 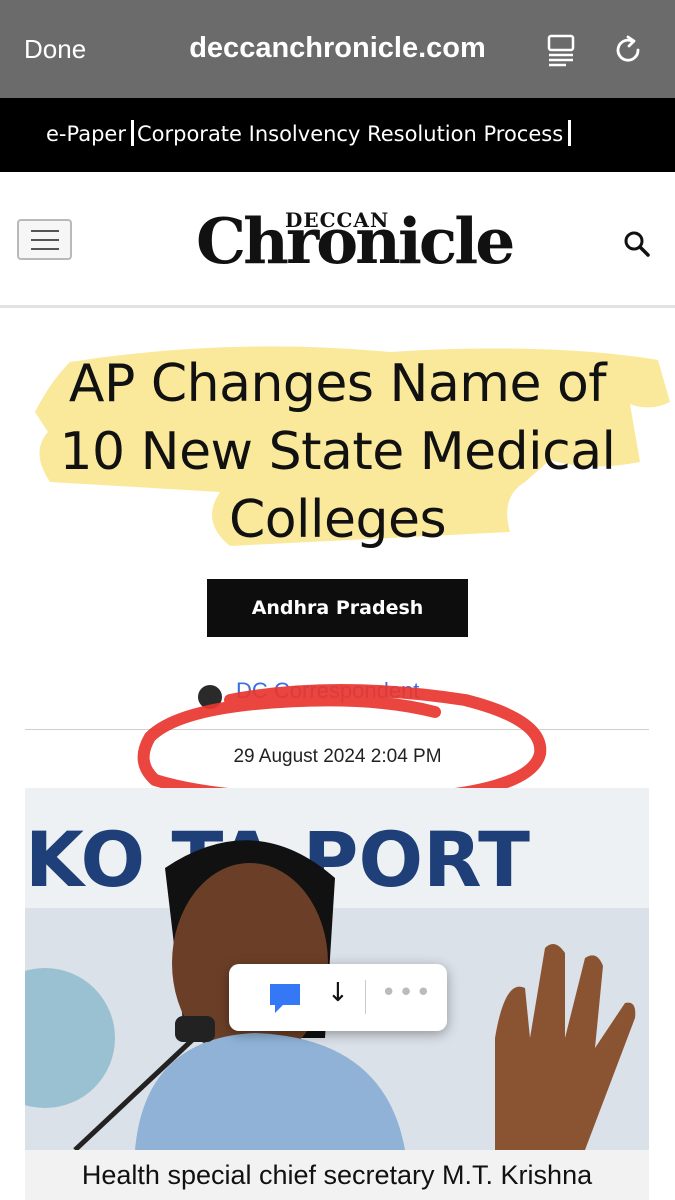 I want to click on floating-toolbar: ↓ •••, so click(x=338, y=997).